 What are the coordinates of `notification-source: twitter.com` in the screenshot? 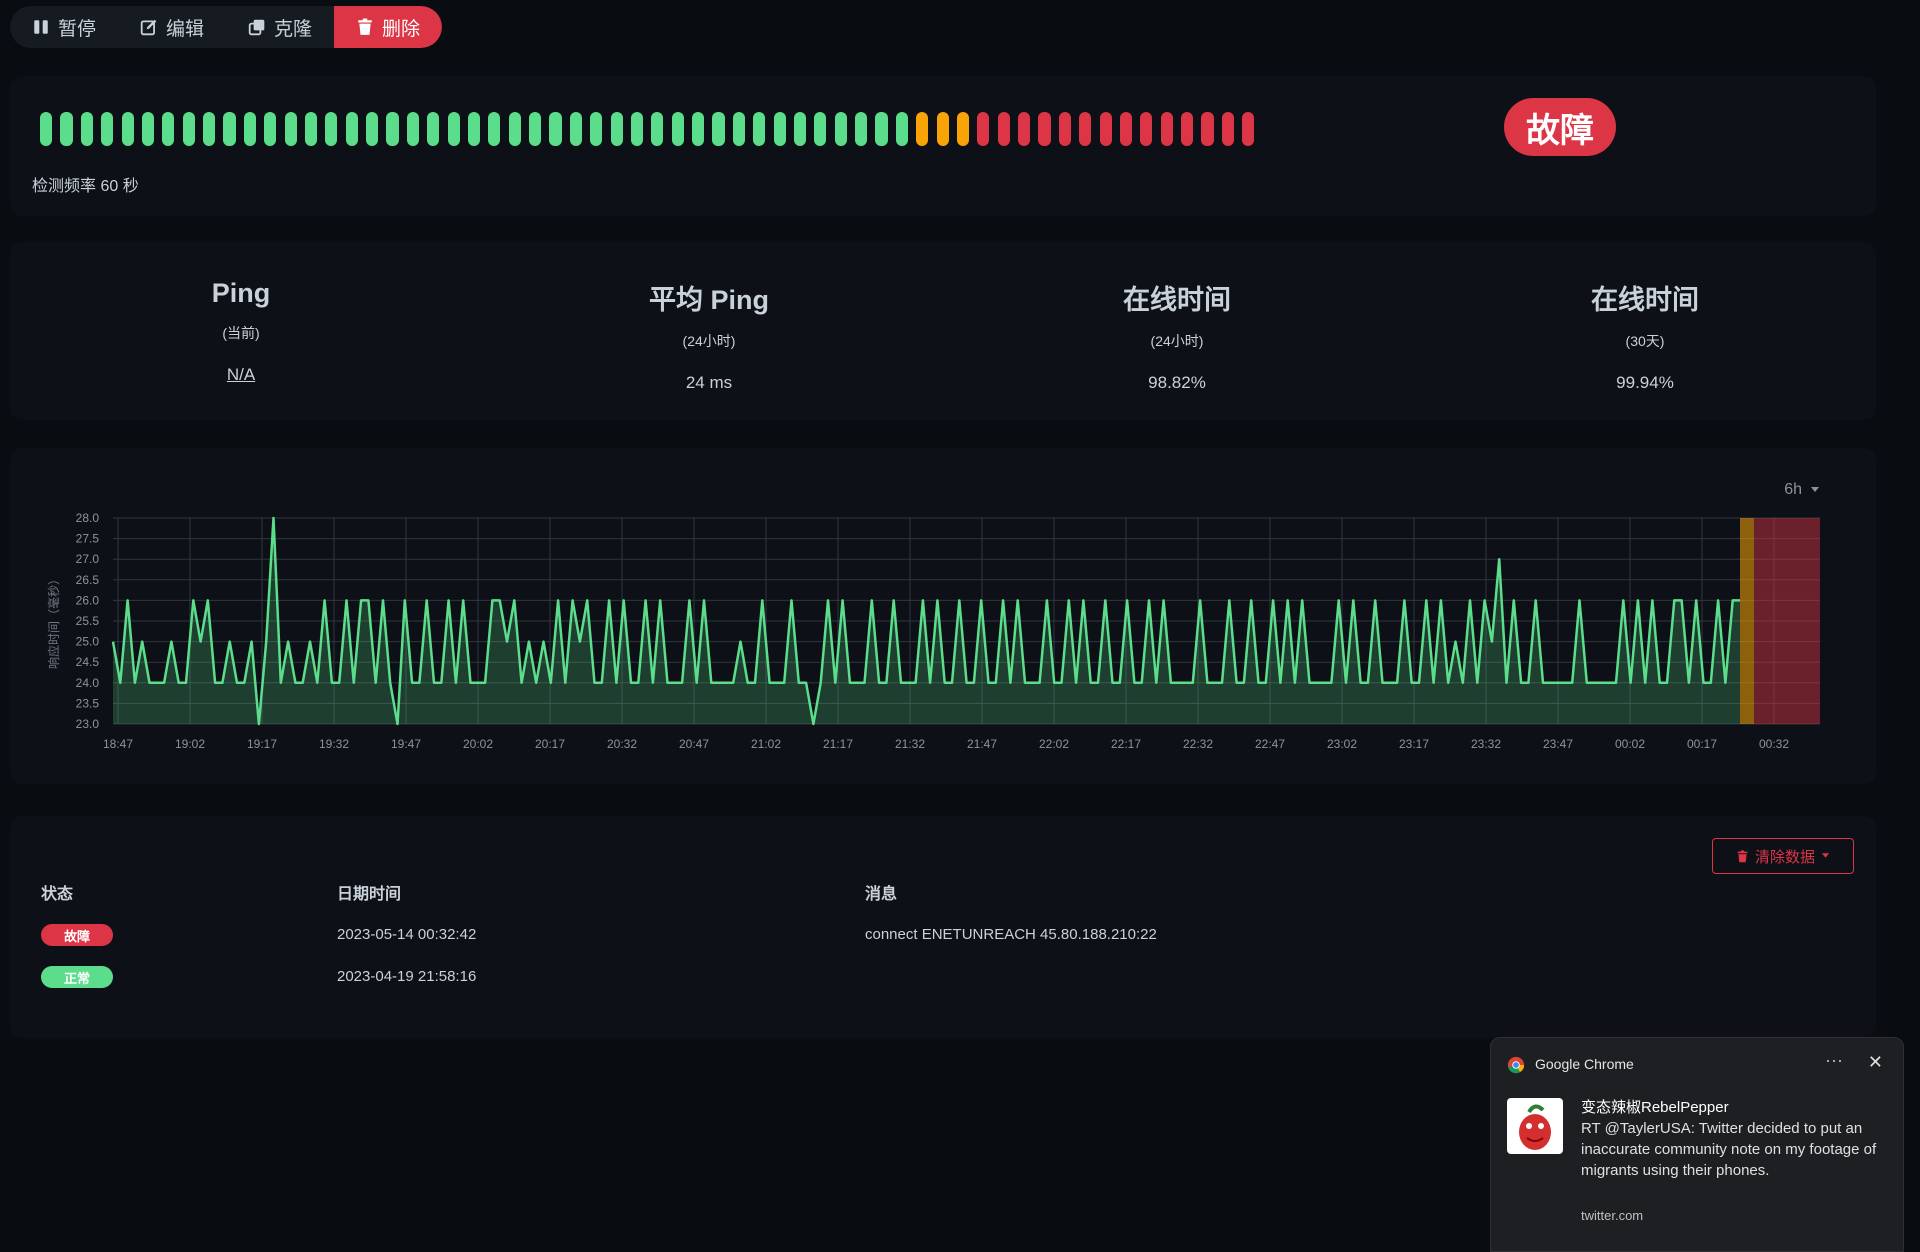 It's located at (1612, 1215).